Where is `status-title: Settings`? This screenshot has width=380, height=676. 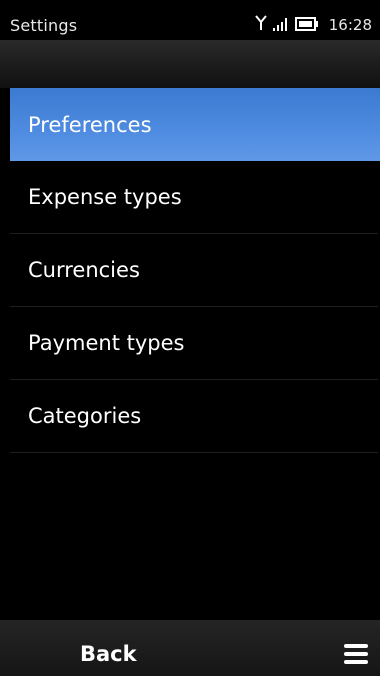 status-title: Settings is located at coordinates (44, 25).